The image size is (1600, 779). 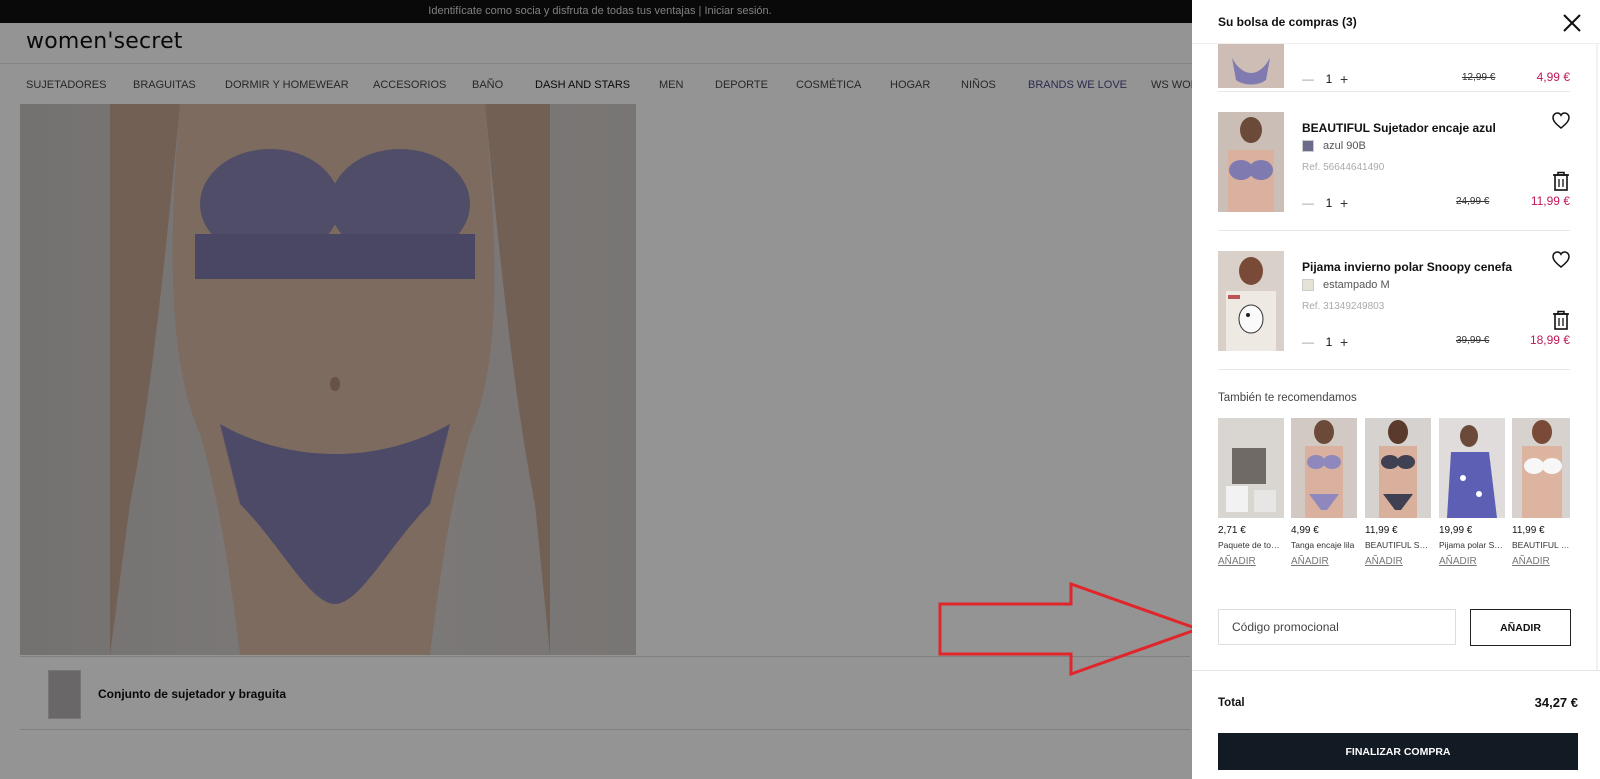 I want to click on checkout-button: FINALIZAR COMPRA, so click(x=1398, y=751).